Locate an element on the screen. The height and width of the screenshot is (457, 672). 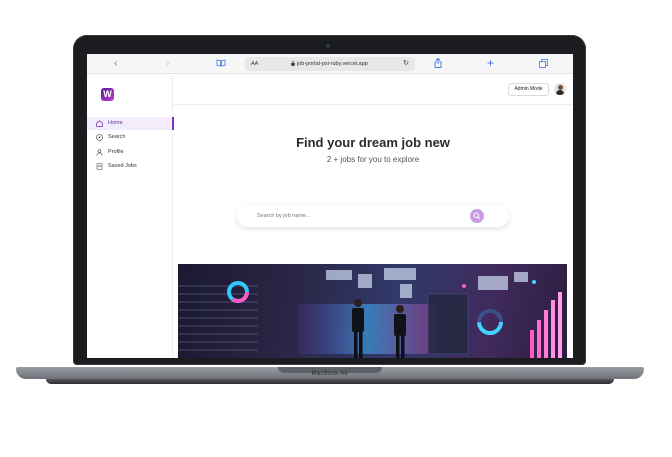
laptop-base: MacBook Air is located at coordinates (330, 374).